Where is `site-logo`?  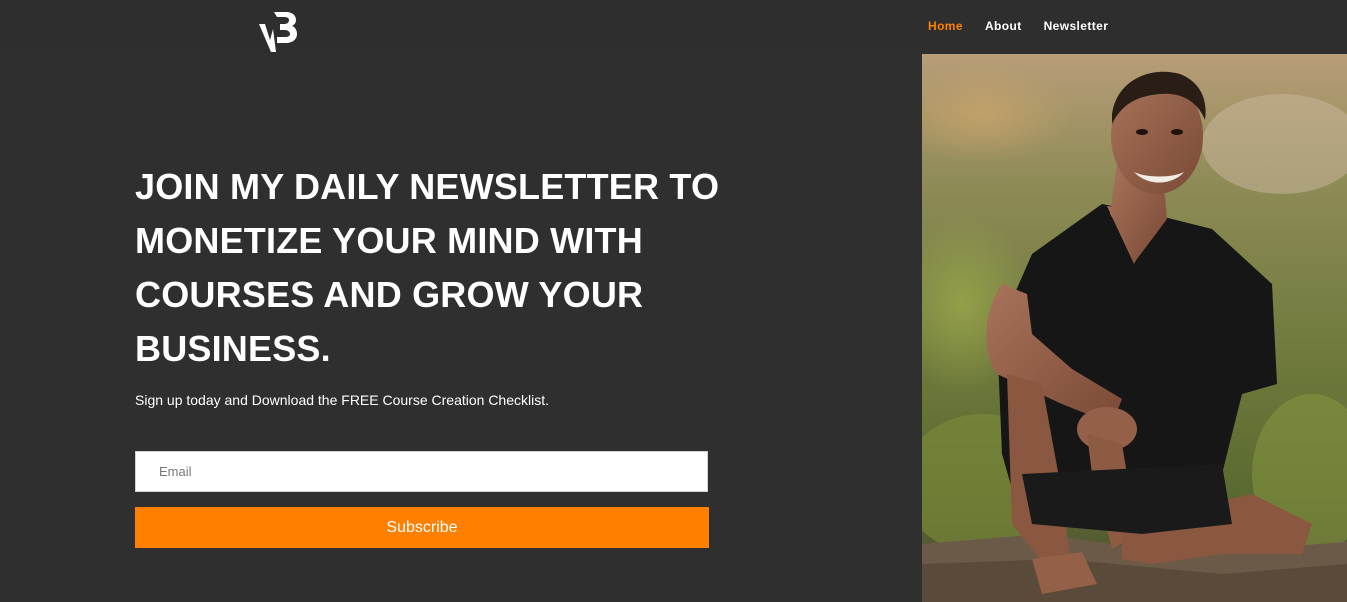 site-logo is located at coordinates (278, 30).